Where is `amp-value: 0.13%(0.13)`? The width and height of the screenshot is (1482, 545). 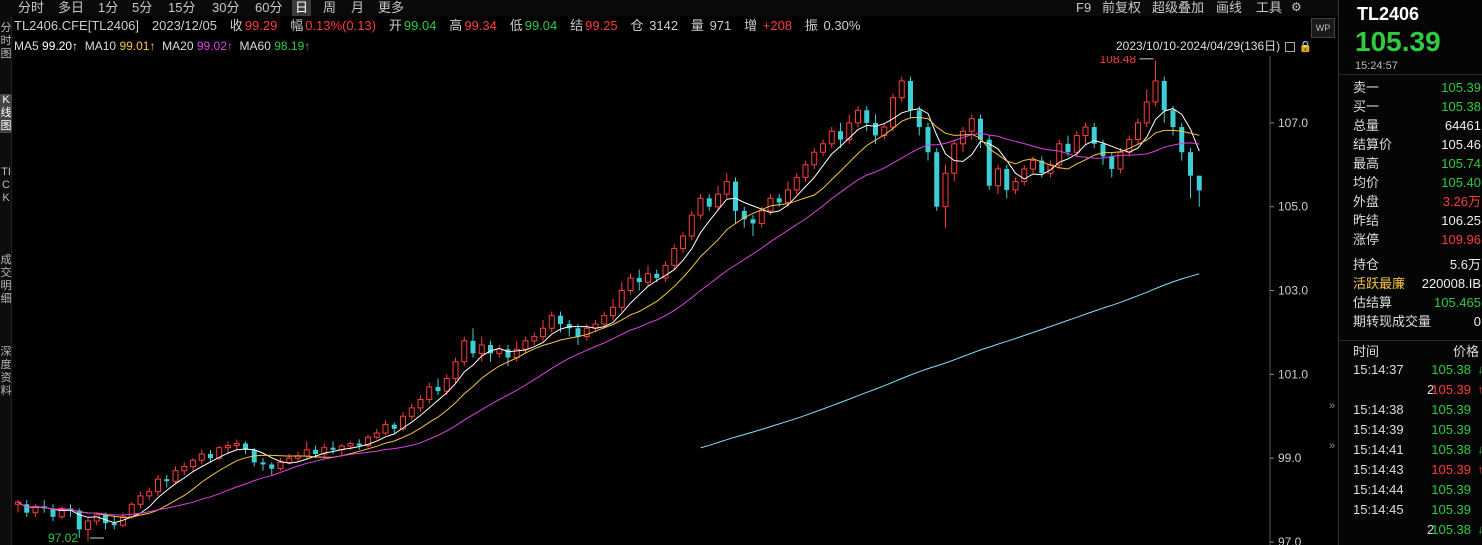 amp-value: 0.13%(0.13) is located at coordinates (341, 25).